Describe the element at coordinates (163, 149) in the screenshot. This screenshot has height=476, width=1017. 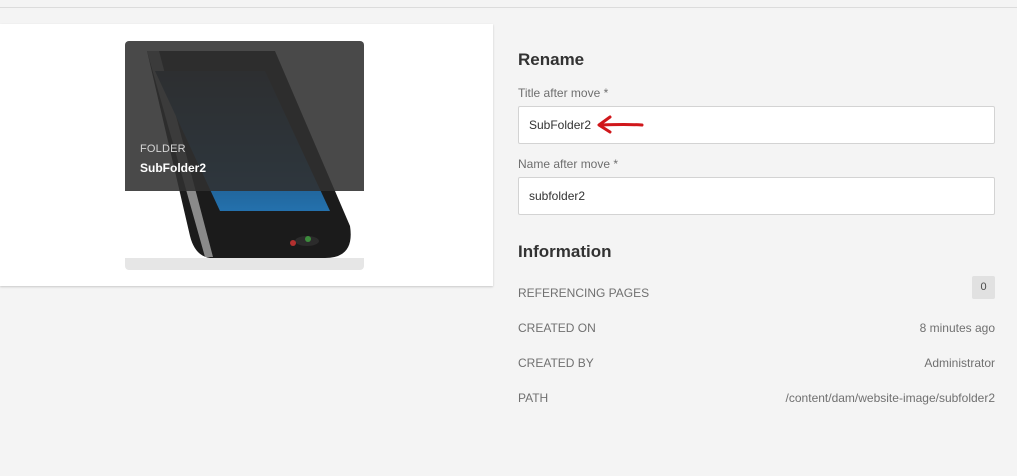
I see `card-type-label: FOLDER` at that location.